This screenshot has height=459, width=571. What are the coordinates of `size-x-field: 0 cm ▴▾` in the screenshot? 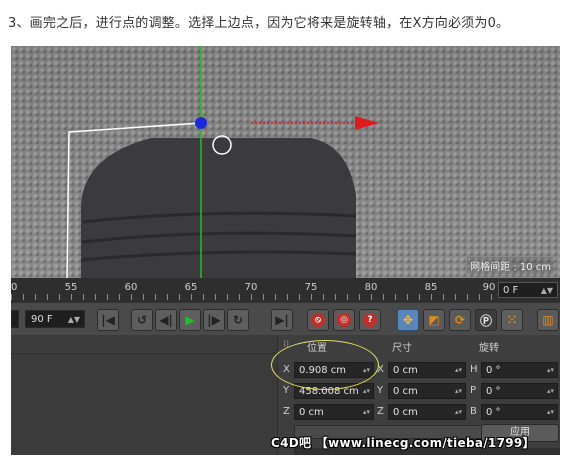 It's located at (427, 370).